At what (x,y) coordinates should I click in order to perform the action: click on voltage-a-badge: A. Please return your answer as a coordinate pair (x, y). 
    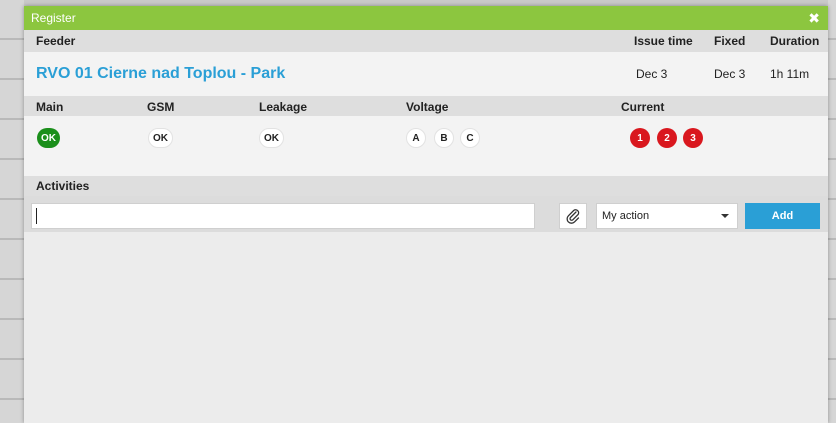
    Looking at the image, I should click on (416, 138).